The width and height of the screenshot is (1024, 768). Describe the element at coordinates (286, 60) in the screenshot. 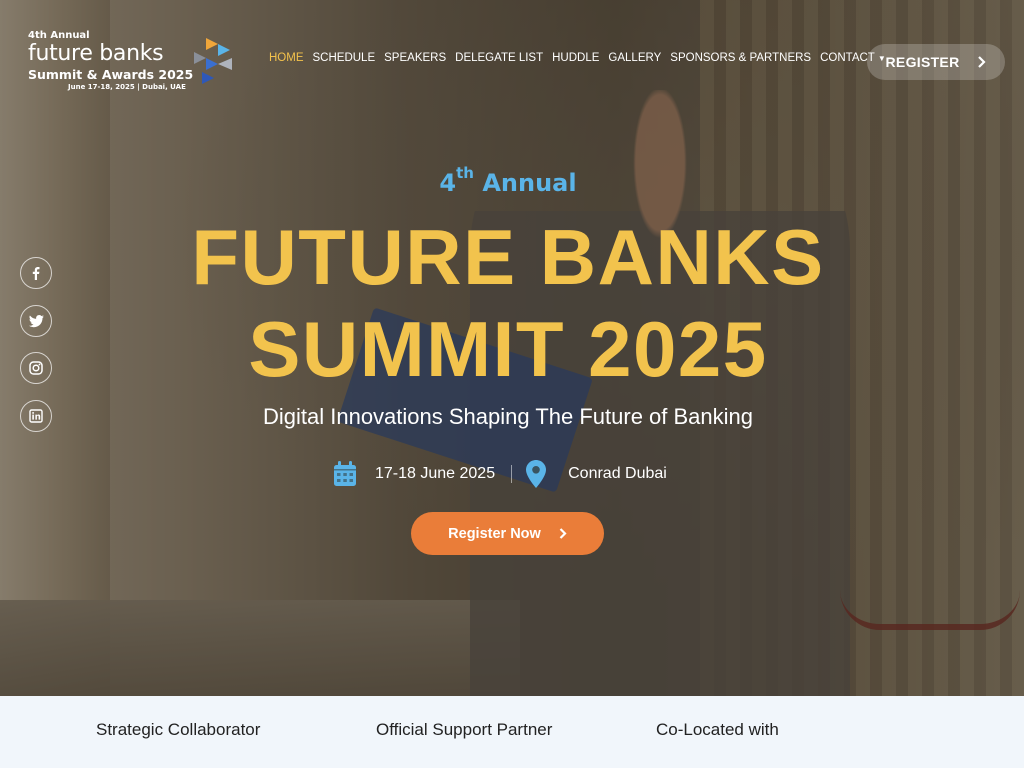

I see `nav-home: HOME` at that location.